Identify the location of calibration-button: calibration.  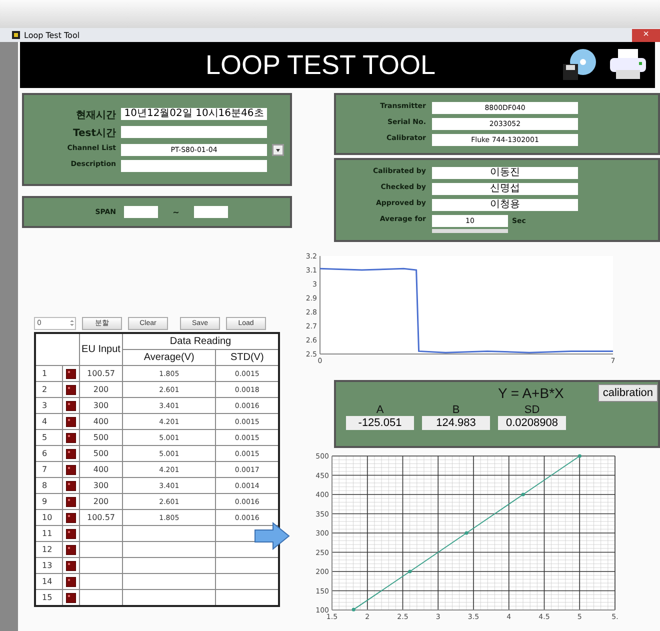
(628, 393).